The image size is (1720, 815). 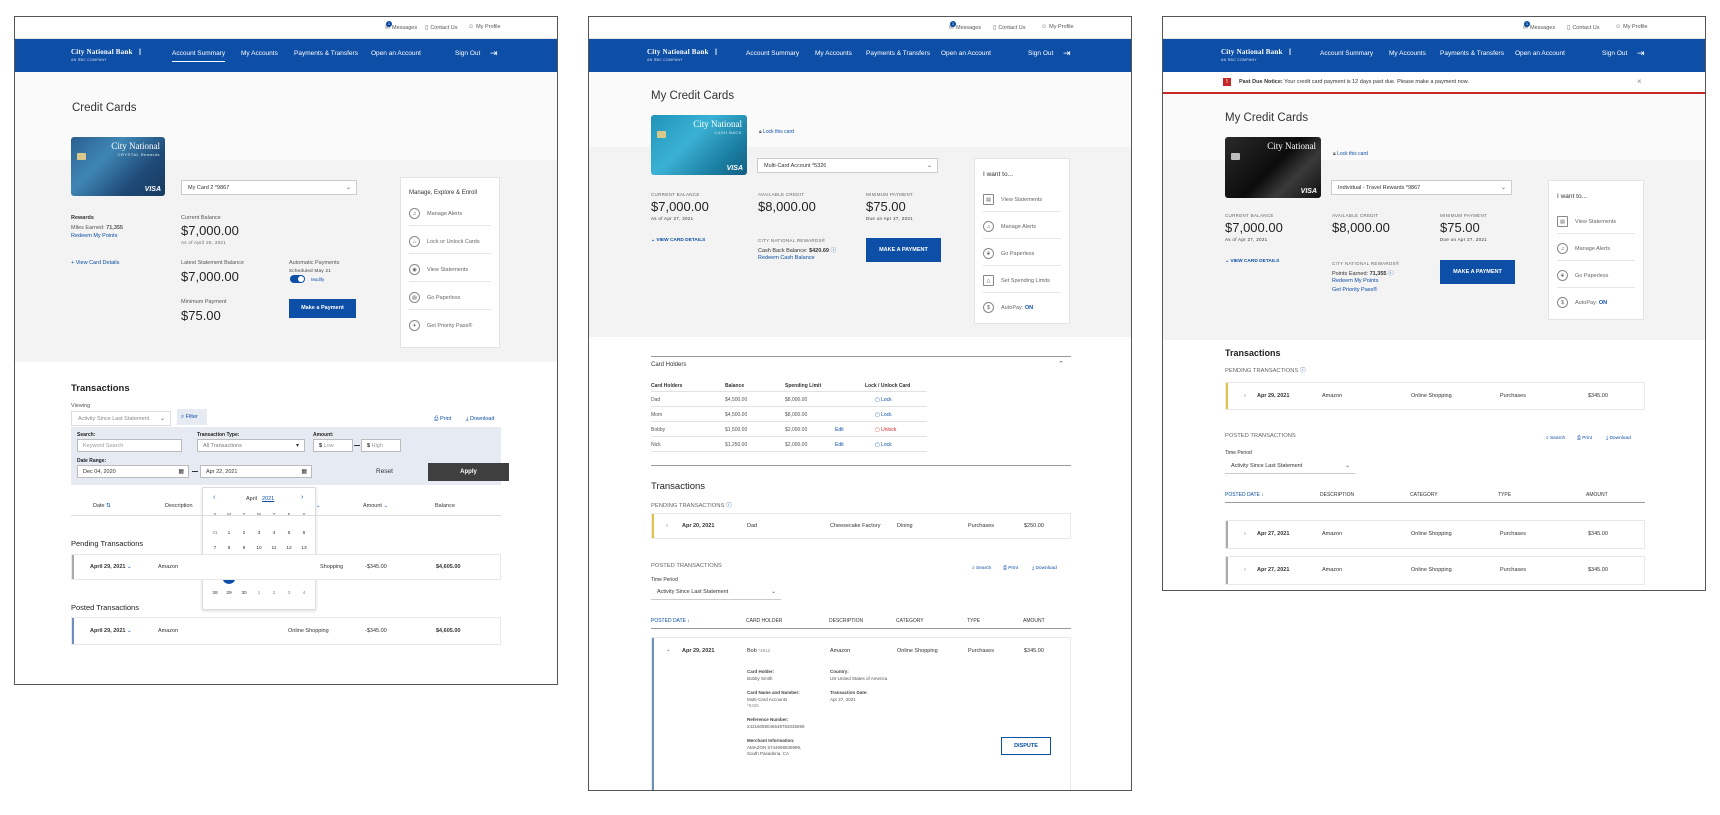 What do you see at coordinates (1026, 746) in the screenshot?
I see `dispute-button: DISPUTE` at bounding box center [1026, 746].